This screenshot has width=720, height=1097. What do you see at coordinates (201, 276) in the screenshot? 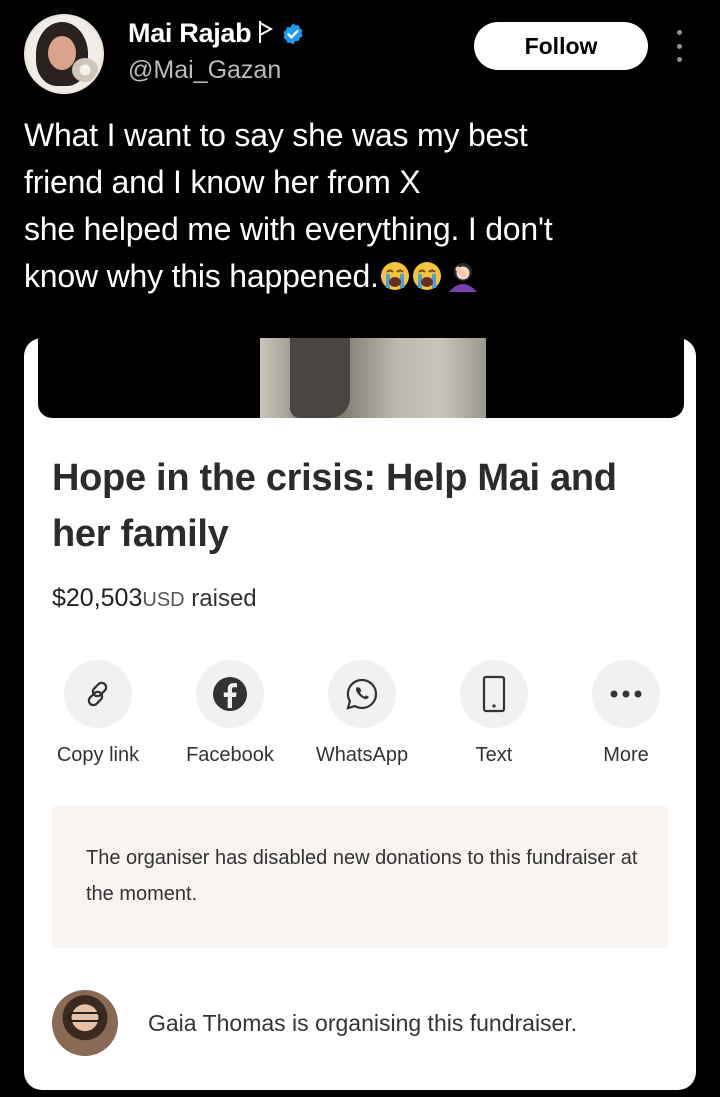
I see `tweet-line: know why this happened.` at bounding box center [201, 276].